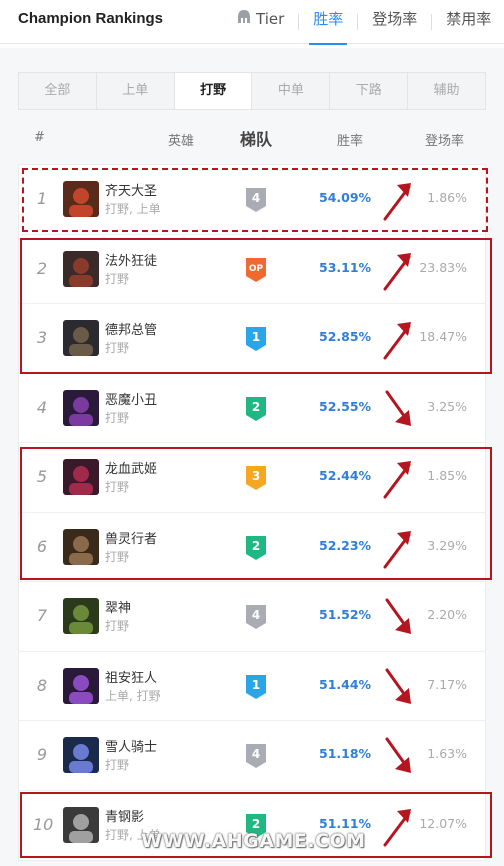 The height and width of the screenshot is (866, 504). Describe the element at coordinates (42, 407) in the screenshot. I see `rank-number: 4` at that location.